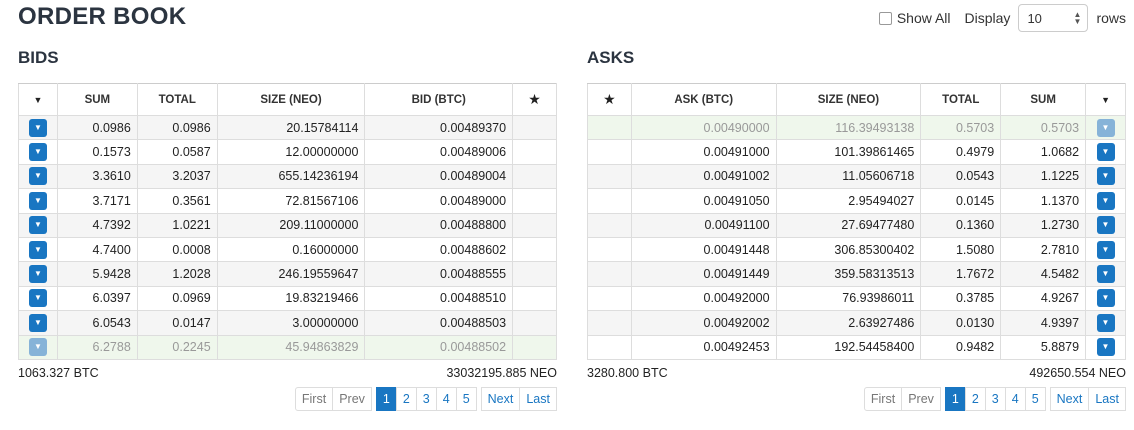  I want to click on bids-header-price: BID (BTC), so click(439, 99).